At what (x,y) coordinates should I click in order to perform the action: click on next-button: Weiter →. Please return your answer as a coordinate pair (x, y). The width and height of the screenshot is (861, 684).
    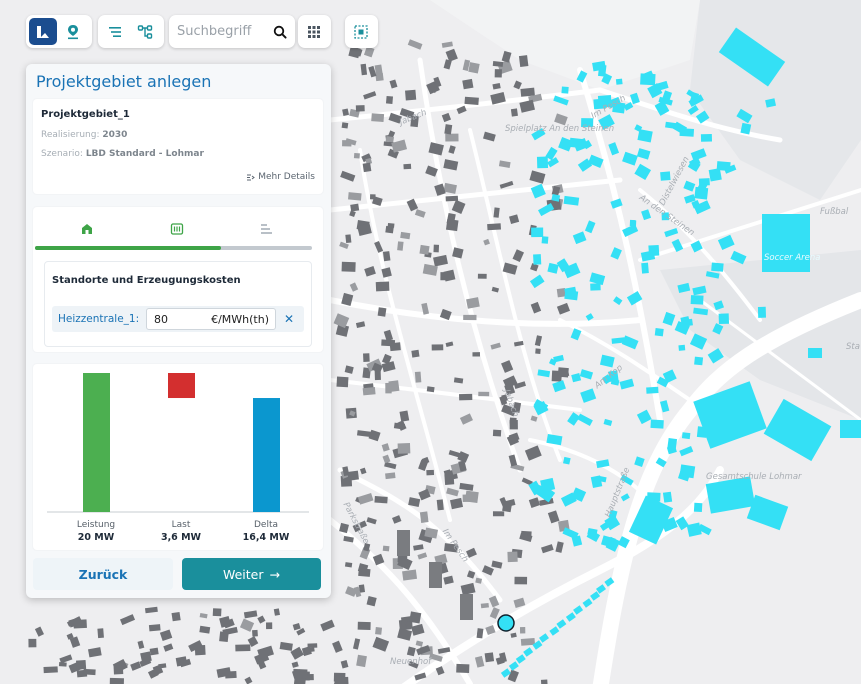
    Looking at the image, I should click on (251, 574).